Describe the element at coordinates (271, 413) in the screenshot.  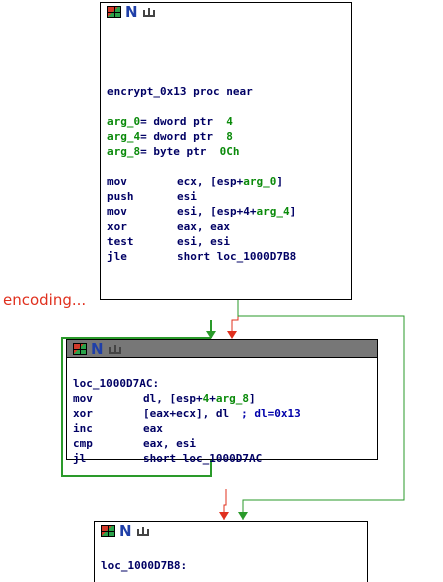
I see `comment: ; dl=0x13` at that location.